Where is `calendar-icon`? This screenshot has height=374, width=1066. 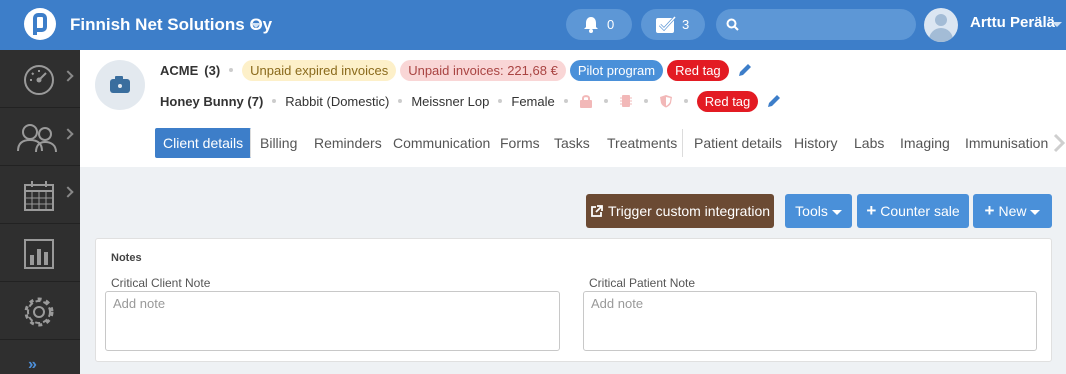 calendar-icon is located at coordinates (39, 196).